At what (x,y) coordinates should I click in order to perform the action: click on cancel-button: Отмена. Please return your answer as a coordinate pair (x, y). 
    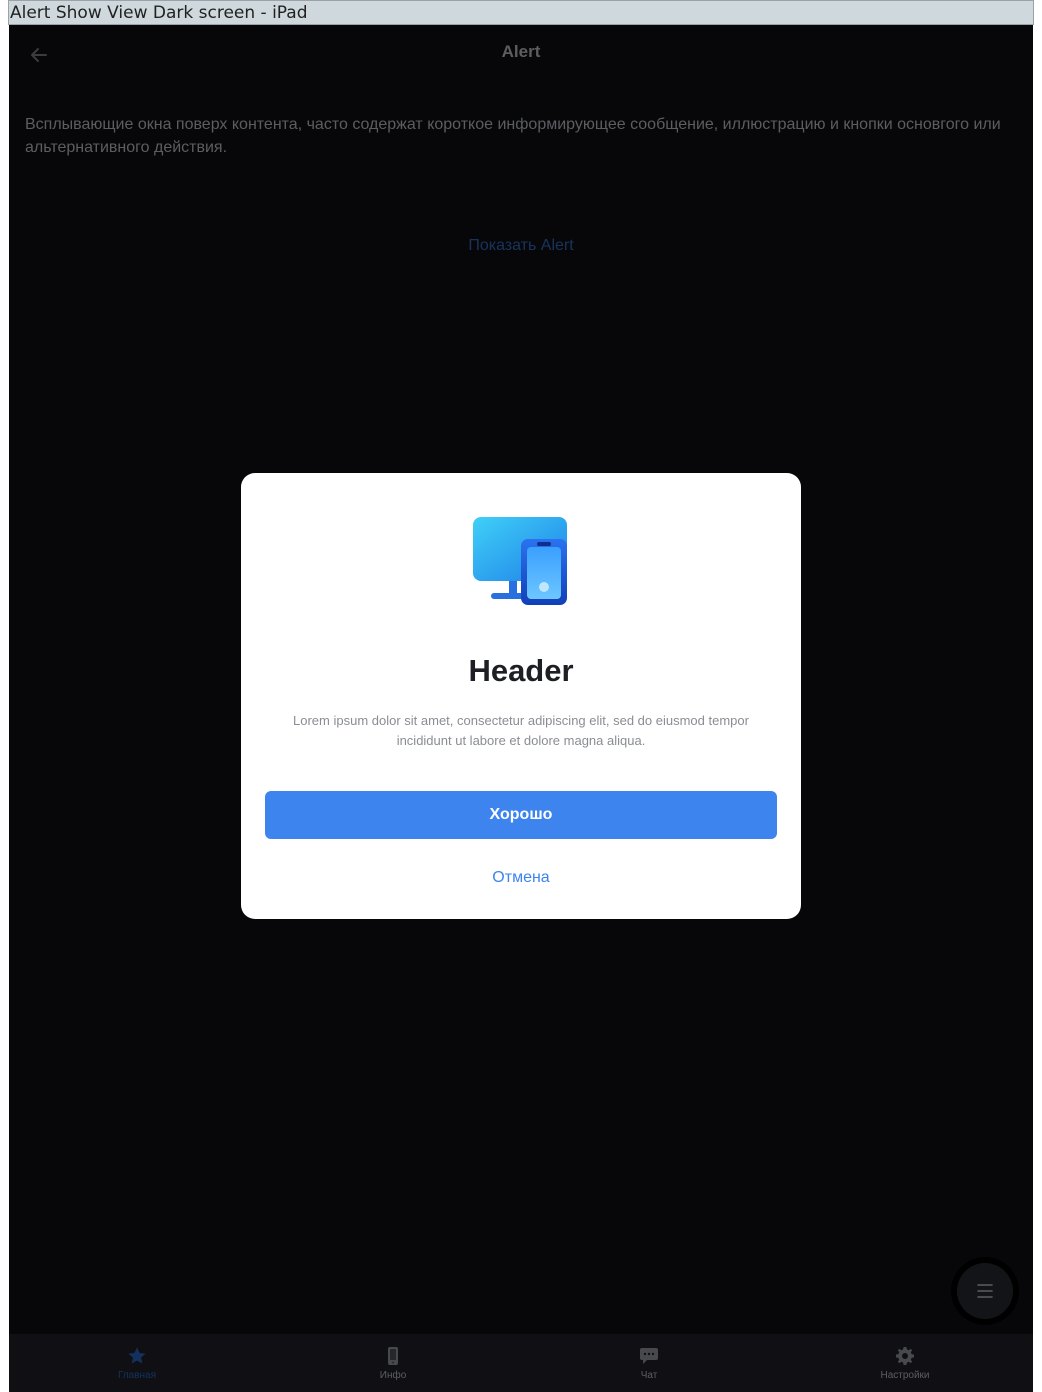
    Looking at the image, I should click on (521, 878).